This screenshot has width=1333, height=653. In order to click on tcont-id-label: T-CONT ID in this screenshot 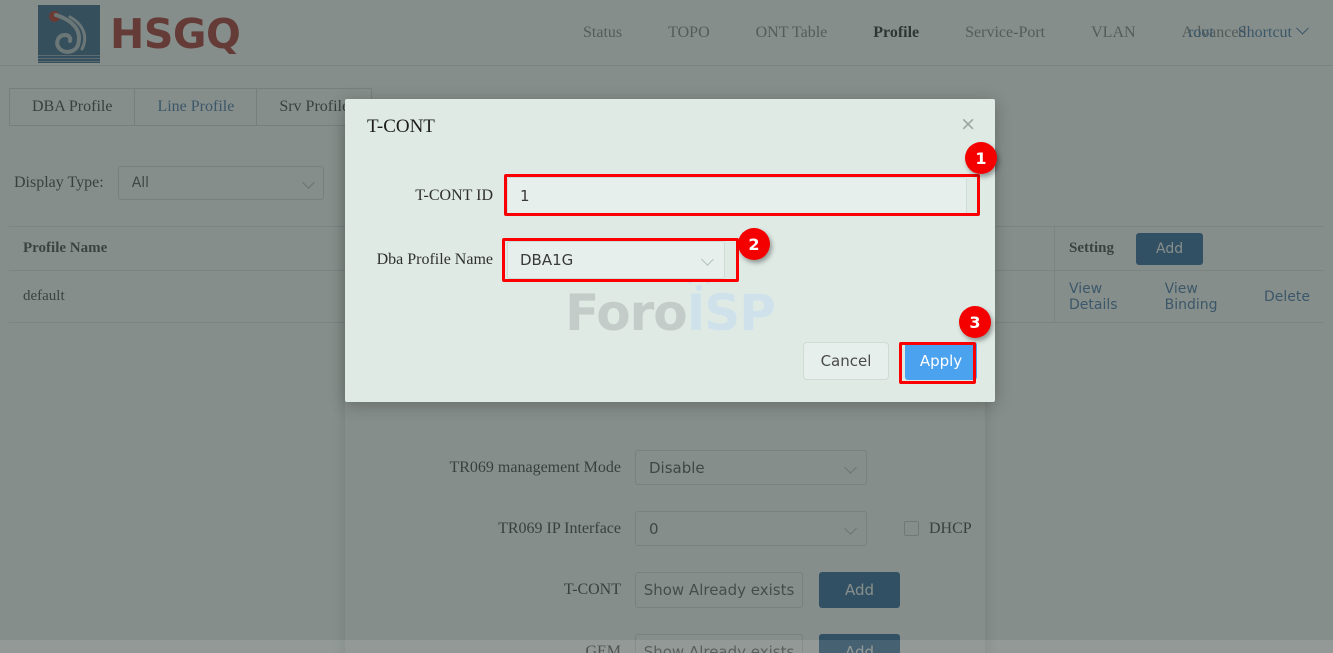, I will do `click(454, 195)`.